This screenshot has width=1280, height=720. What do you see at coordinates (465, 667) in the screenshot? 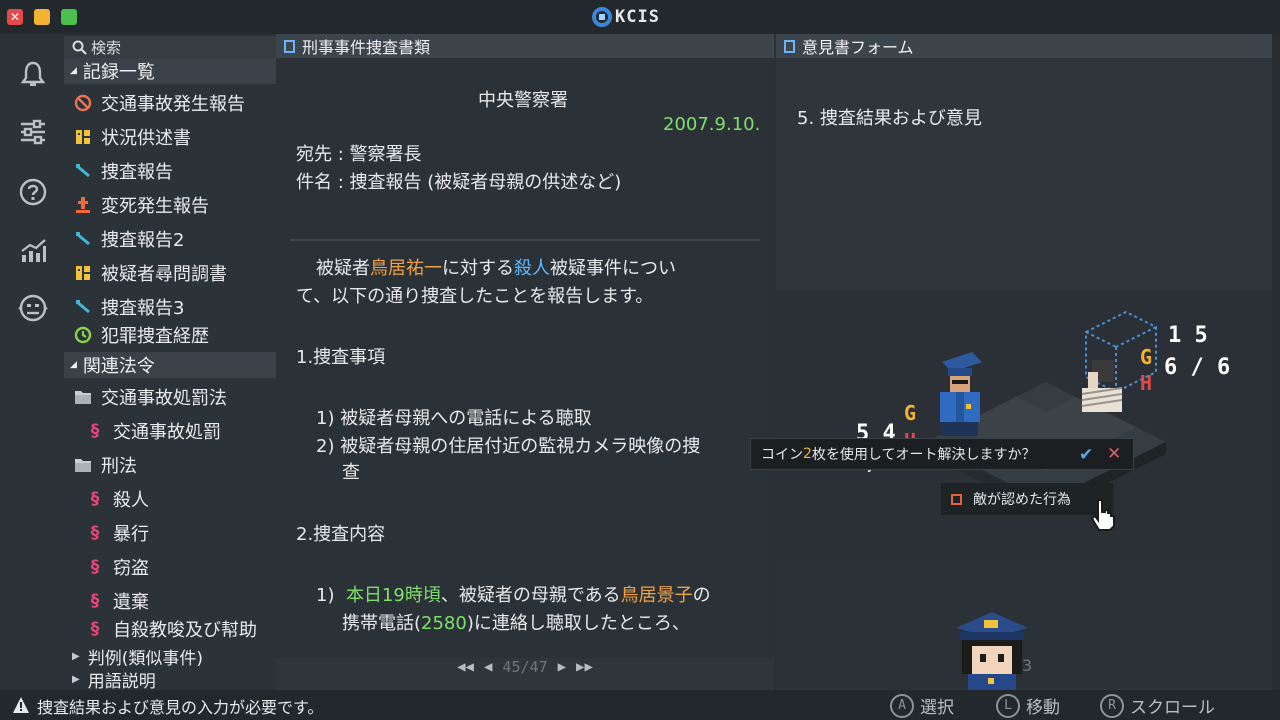
I see `first-page-button: ◀◀` at bounding box center [465, 667].